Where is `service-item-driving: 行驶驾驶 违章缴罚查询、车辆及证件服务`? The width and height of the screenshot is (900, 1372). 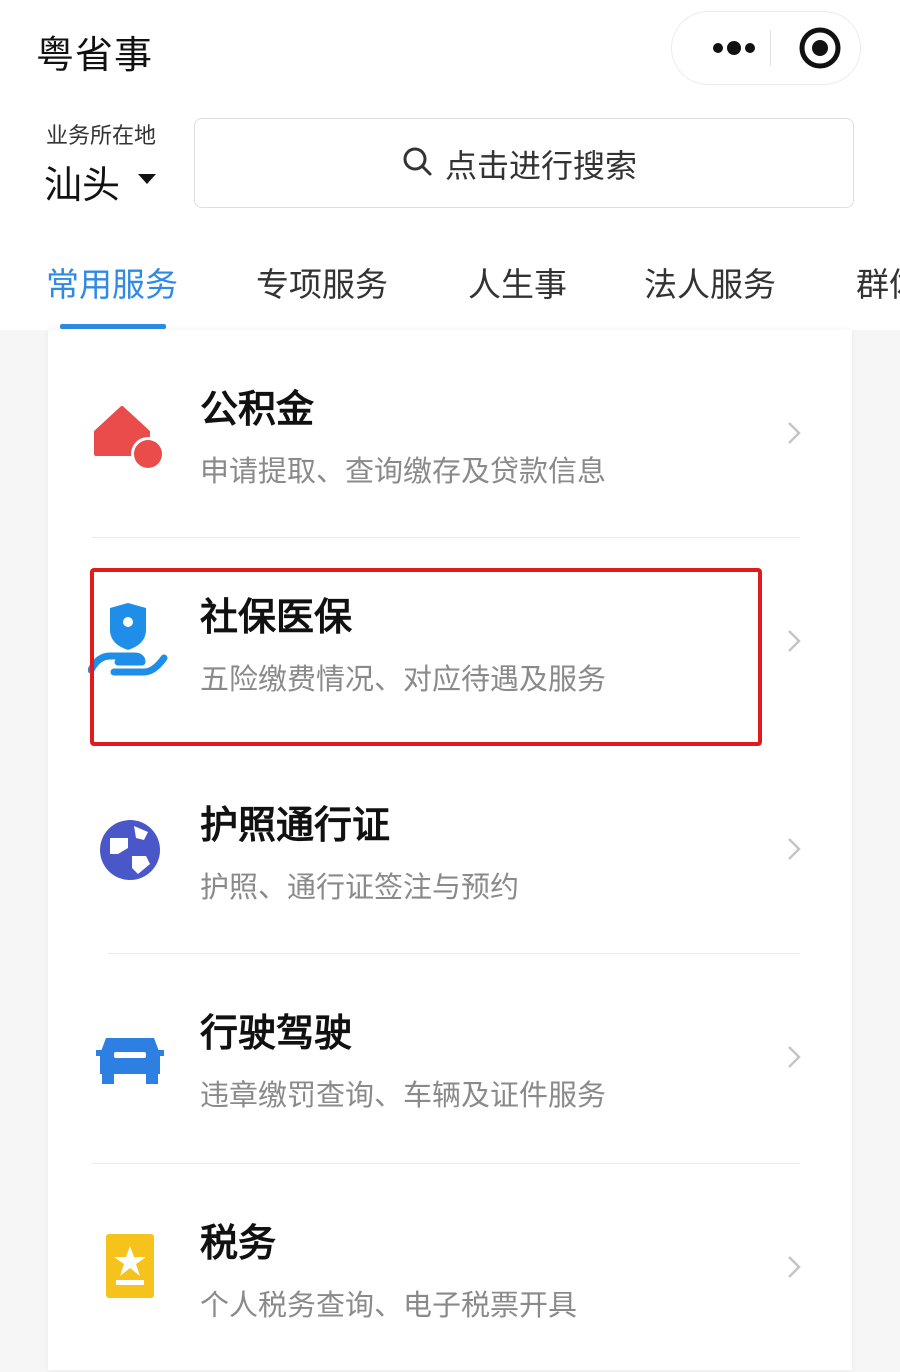 service-item-driving: 行驶驾驶 违章缴罚查询、车辆及证件服务 is located at coordinates (450, 1058).